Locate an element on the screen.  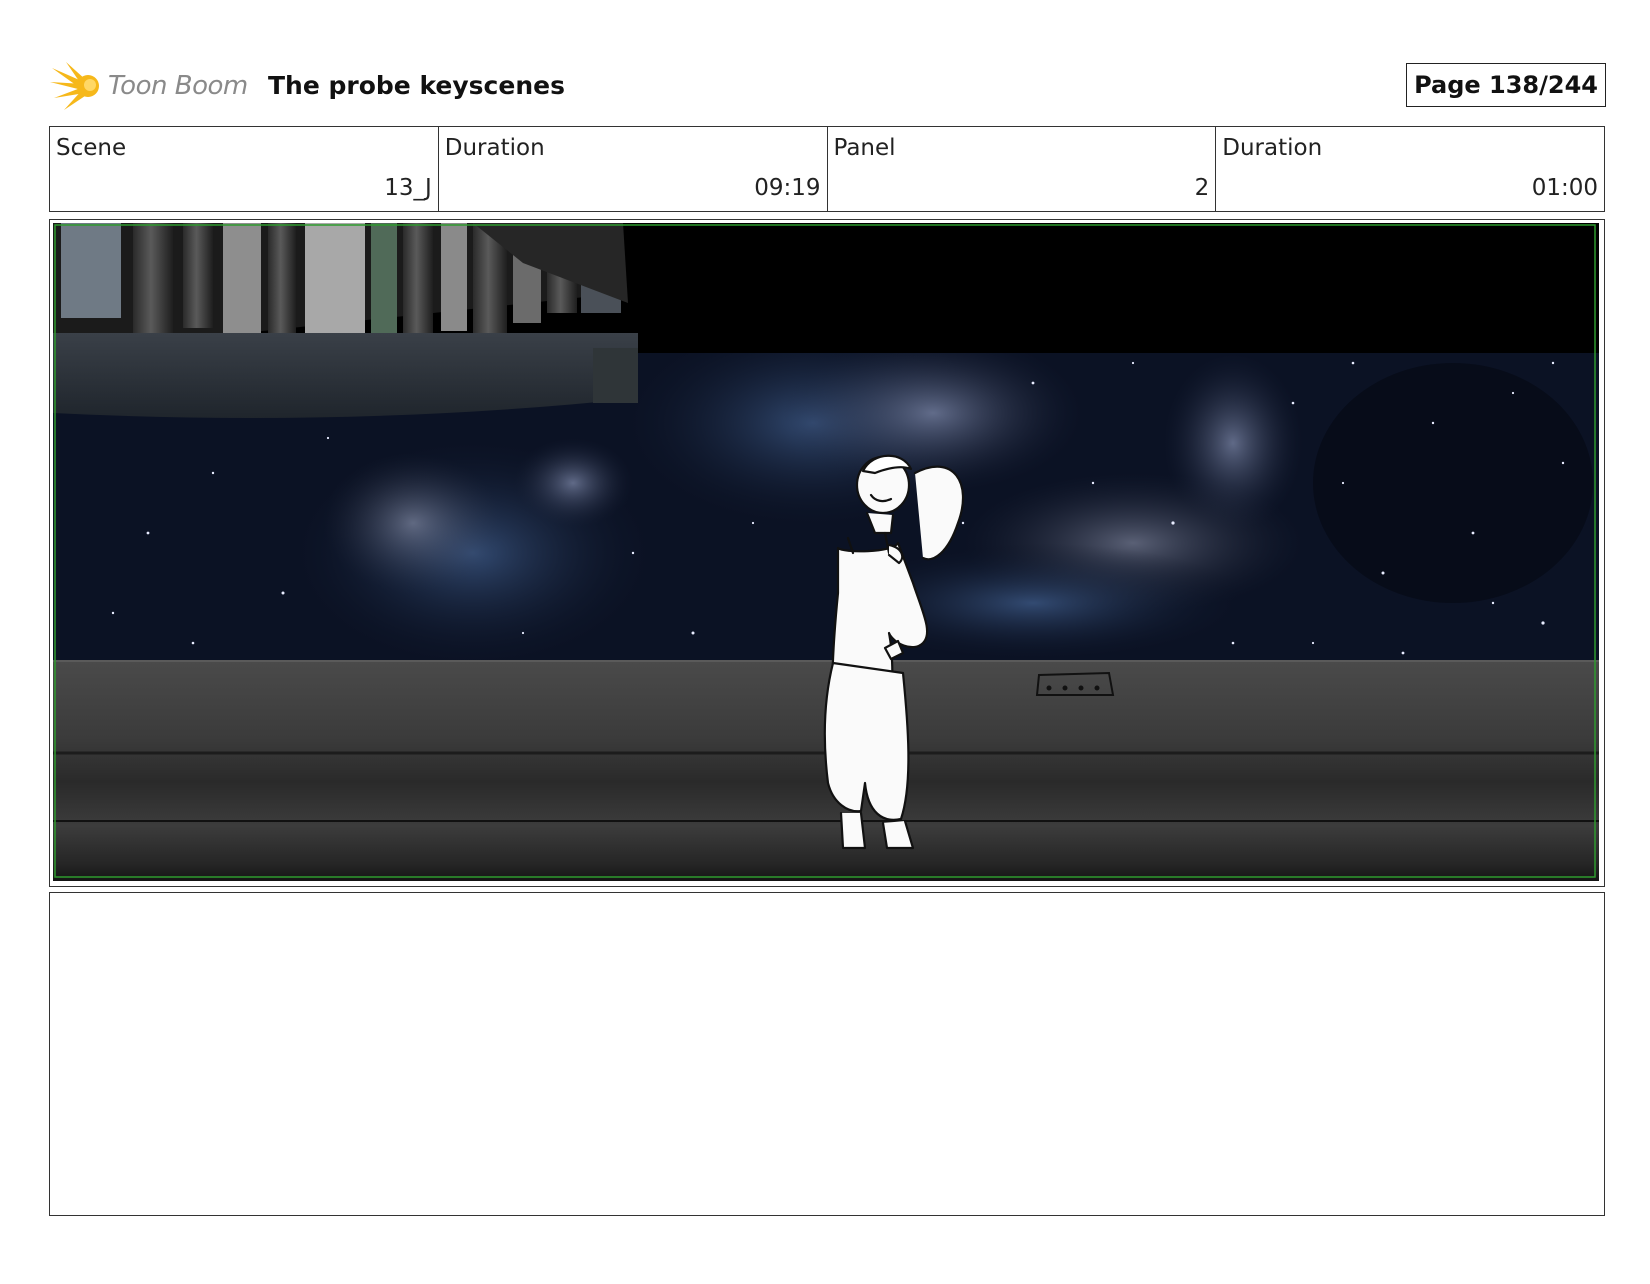
scene-duration-label: Duration is located at coordinates (494, 148).